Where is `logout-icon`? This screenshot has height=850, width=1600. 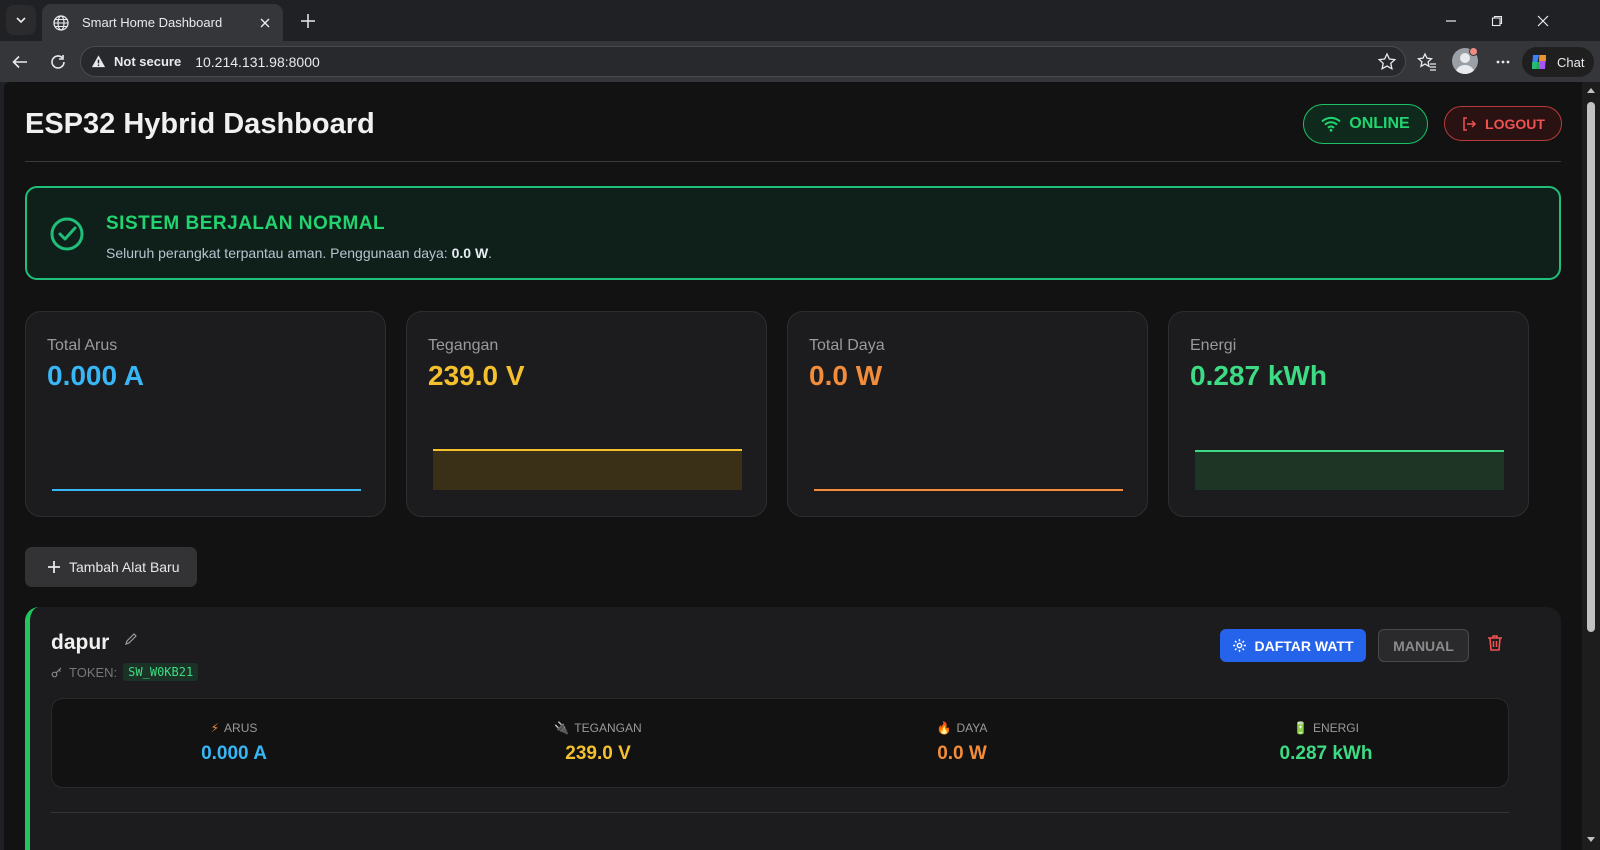 logout-icon is located at coordinates (1470, 123).